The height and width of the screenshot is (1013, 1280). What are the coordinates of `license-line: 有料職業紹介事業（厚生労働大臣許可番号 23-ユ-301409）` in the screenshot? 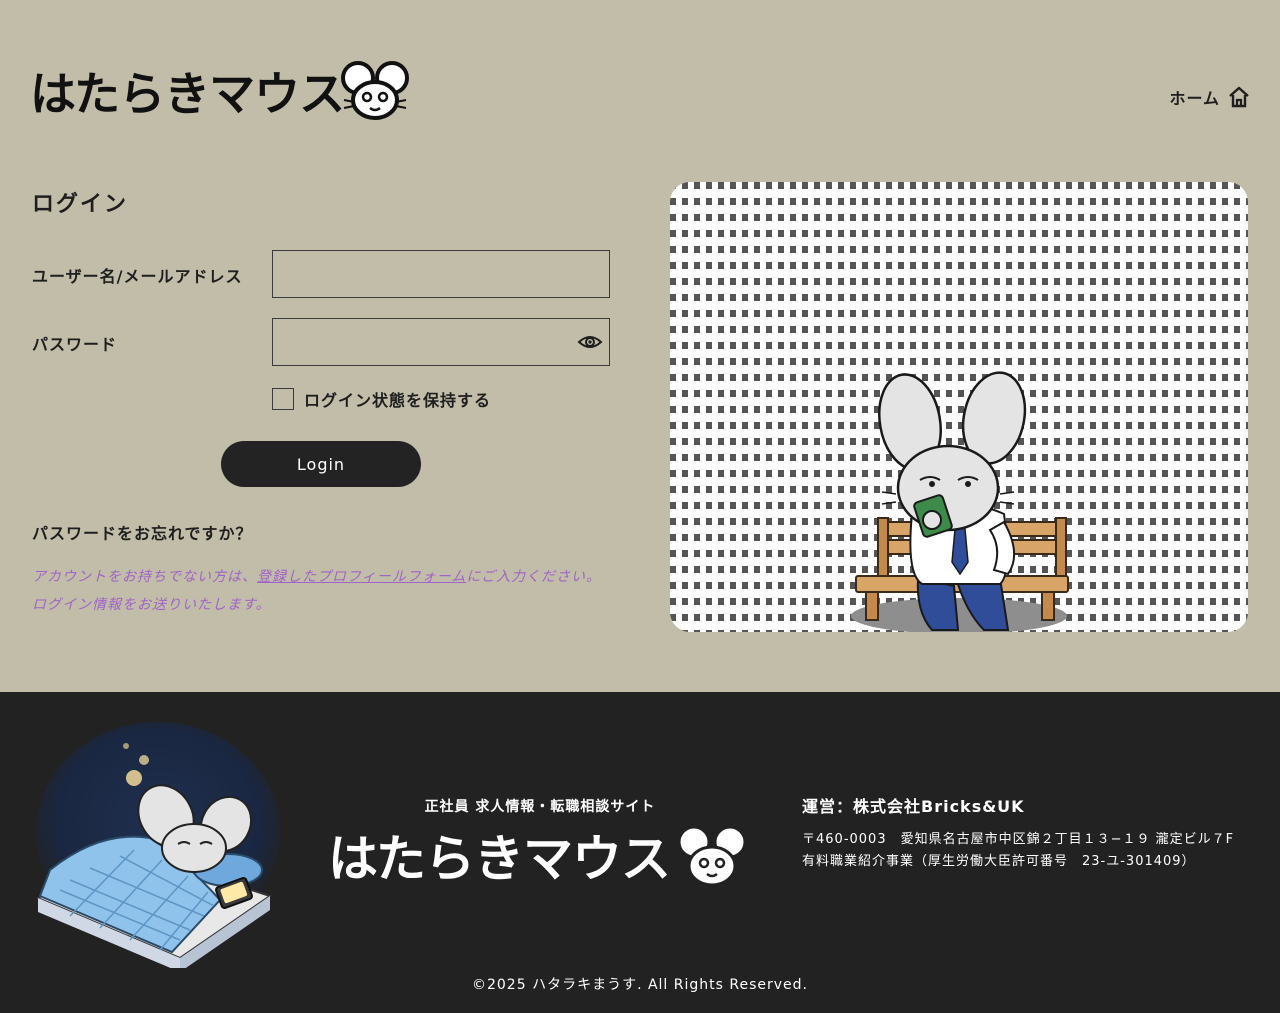 It's located at (999, 861).